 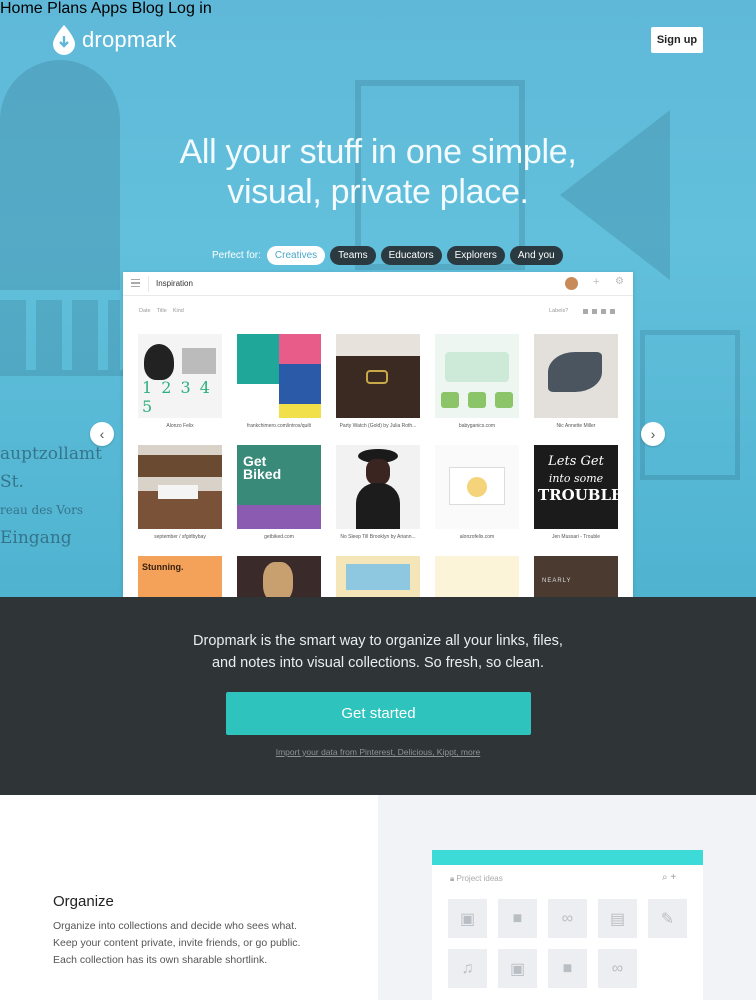 I want to click on item-tile: NEARLY, so click(x=576, y=579).